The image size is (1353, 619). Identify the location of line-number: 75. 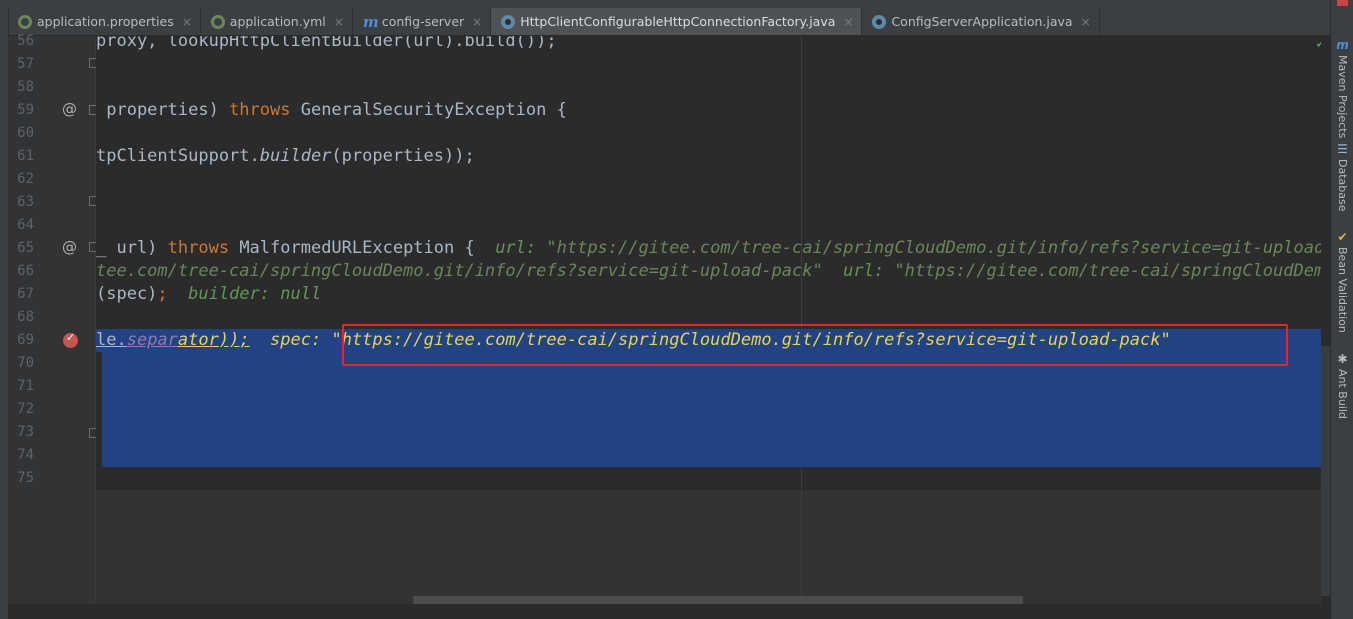
(25, 478).